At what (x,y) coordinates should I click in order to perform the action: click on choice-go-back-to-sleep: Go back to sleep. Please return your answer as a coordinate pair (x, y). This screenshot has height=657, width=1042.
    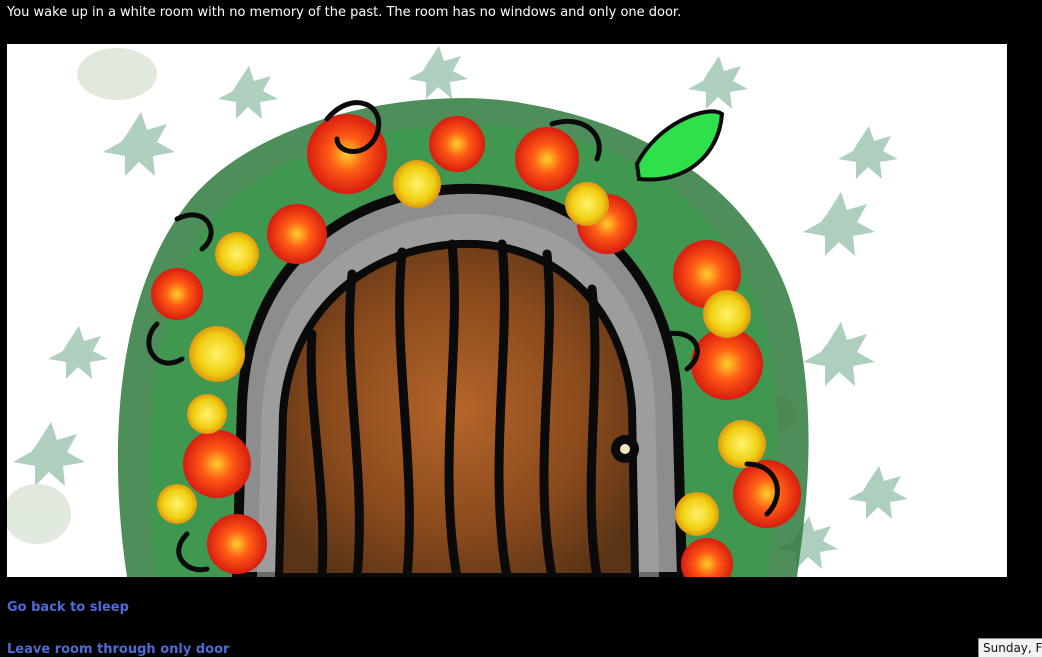
    Looking at the image, I should click on (68, 607).